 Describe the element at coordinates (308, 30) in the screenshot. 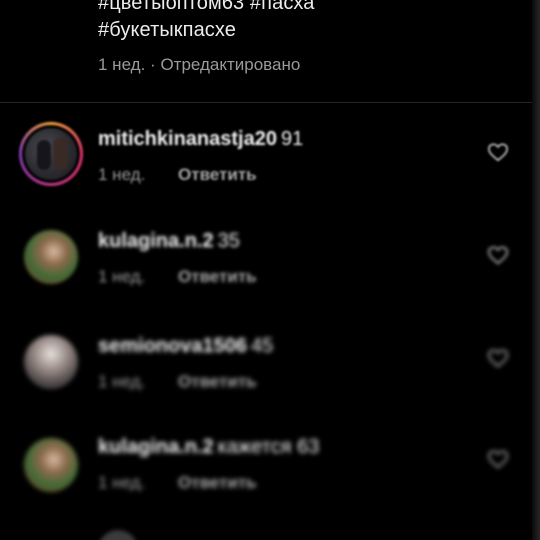

I see `caption-hashtags-line-2: #букетыкпасхе` at that location.